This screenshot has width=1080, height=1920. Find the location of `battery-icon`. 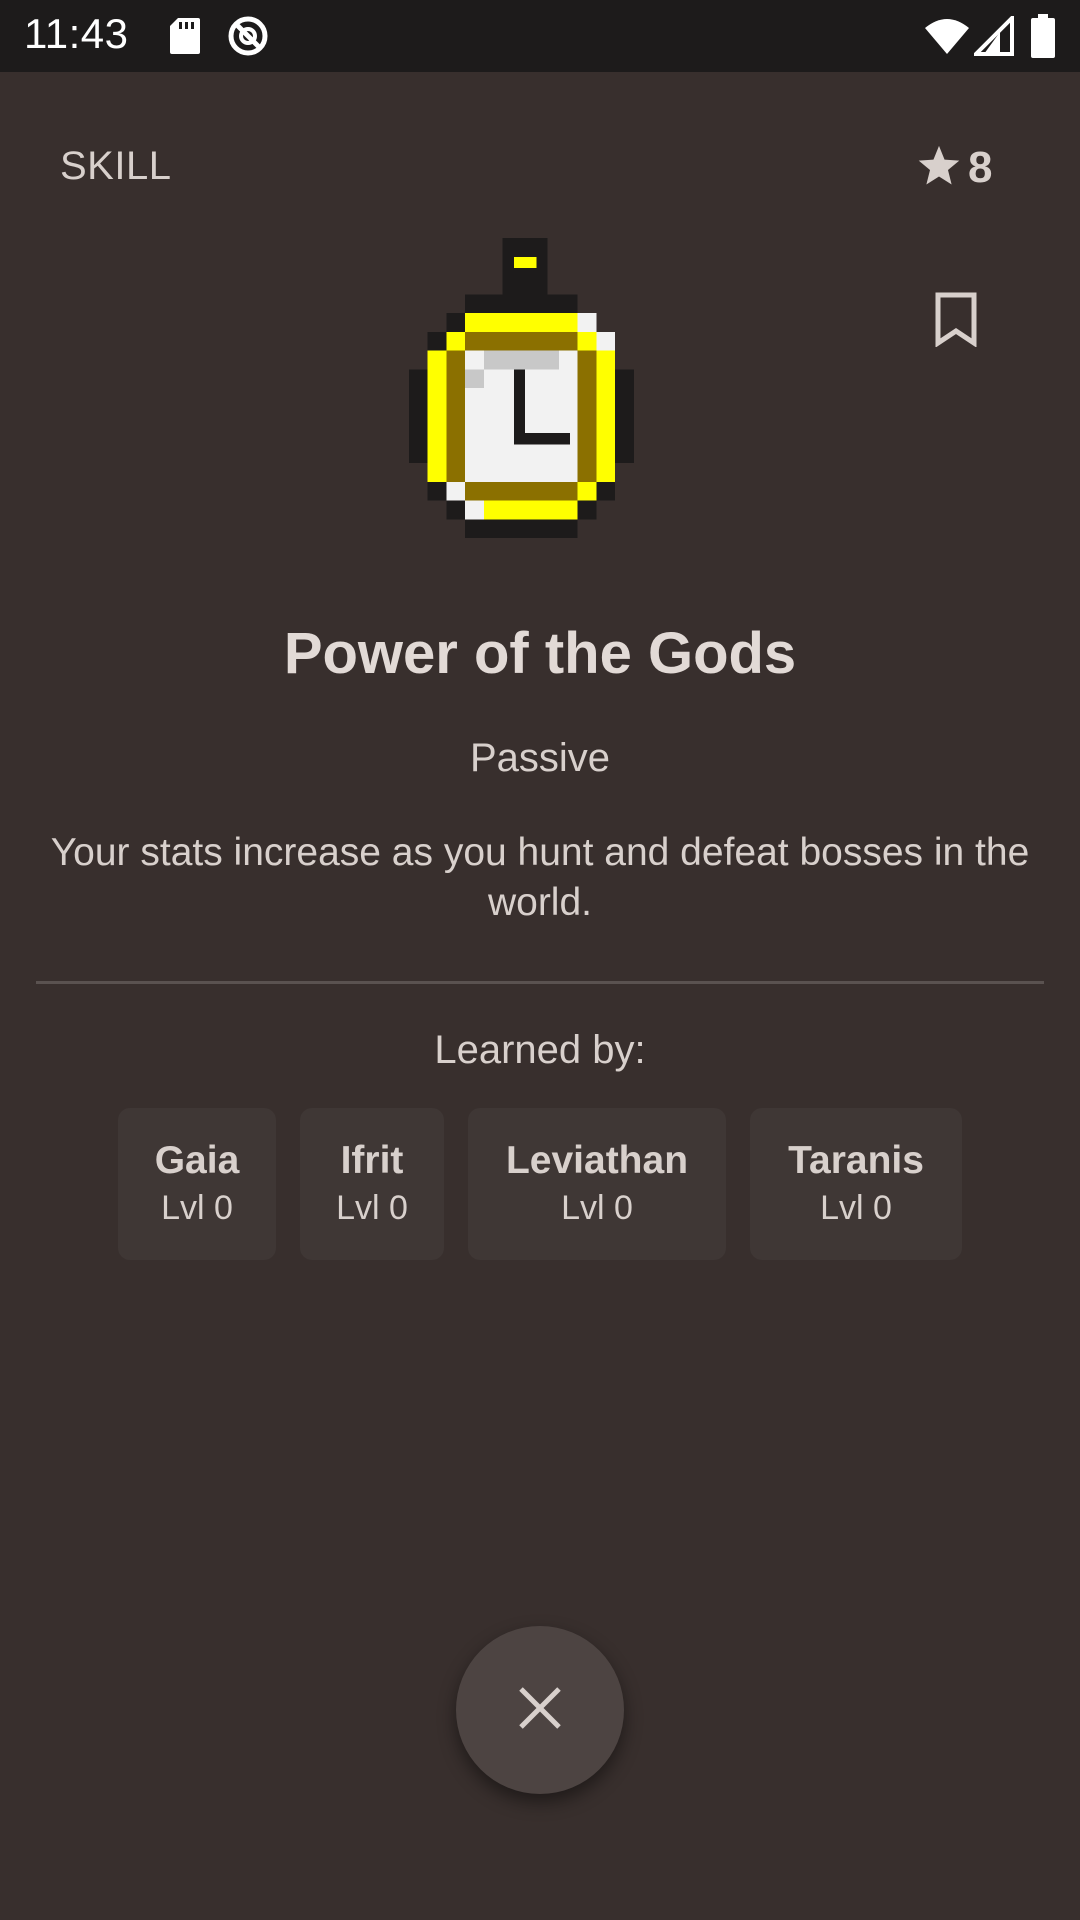

battery-icon is located at coordinates (1043, 38).